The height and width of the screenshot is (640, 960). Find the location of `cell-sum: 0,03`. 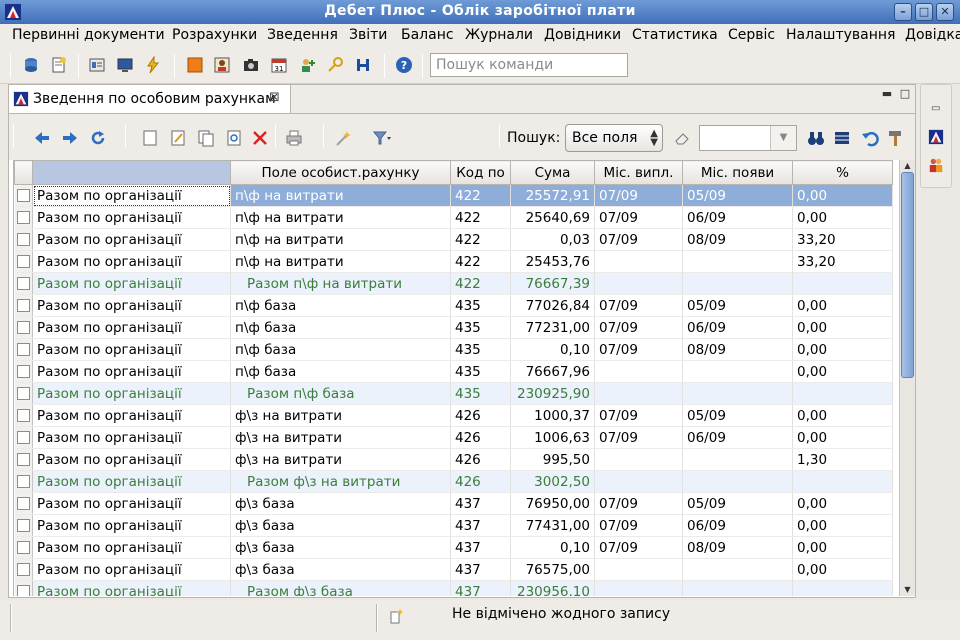

cell-sum: 0,03 is located at coordinates (552, 239).